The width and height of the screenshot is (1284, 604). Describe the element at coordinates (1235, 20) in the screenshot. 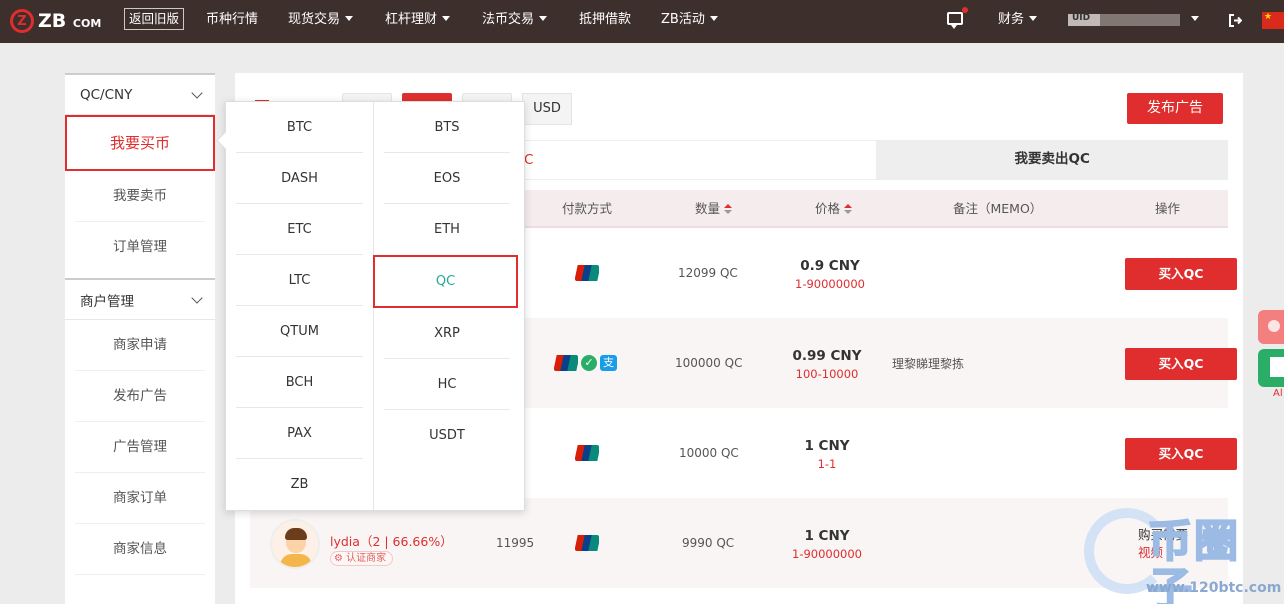

I see `logout-icon` at that location.